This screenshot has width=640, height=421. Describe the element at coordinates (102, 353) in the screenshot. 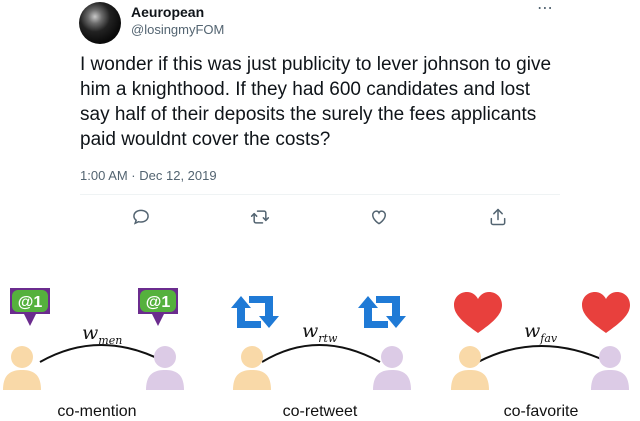

I see `co-mention-edge` at that location.